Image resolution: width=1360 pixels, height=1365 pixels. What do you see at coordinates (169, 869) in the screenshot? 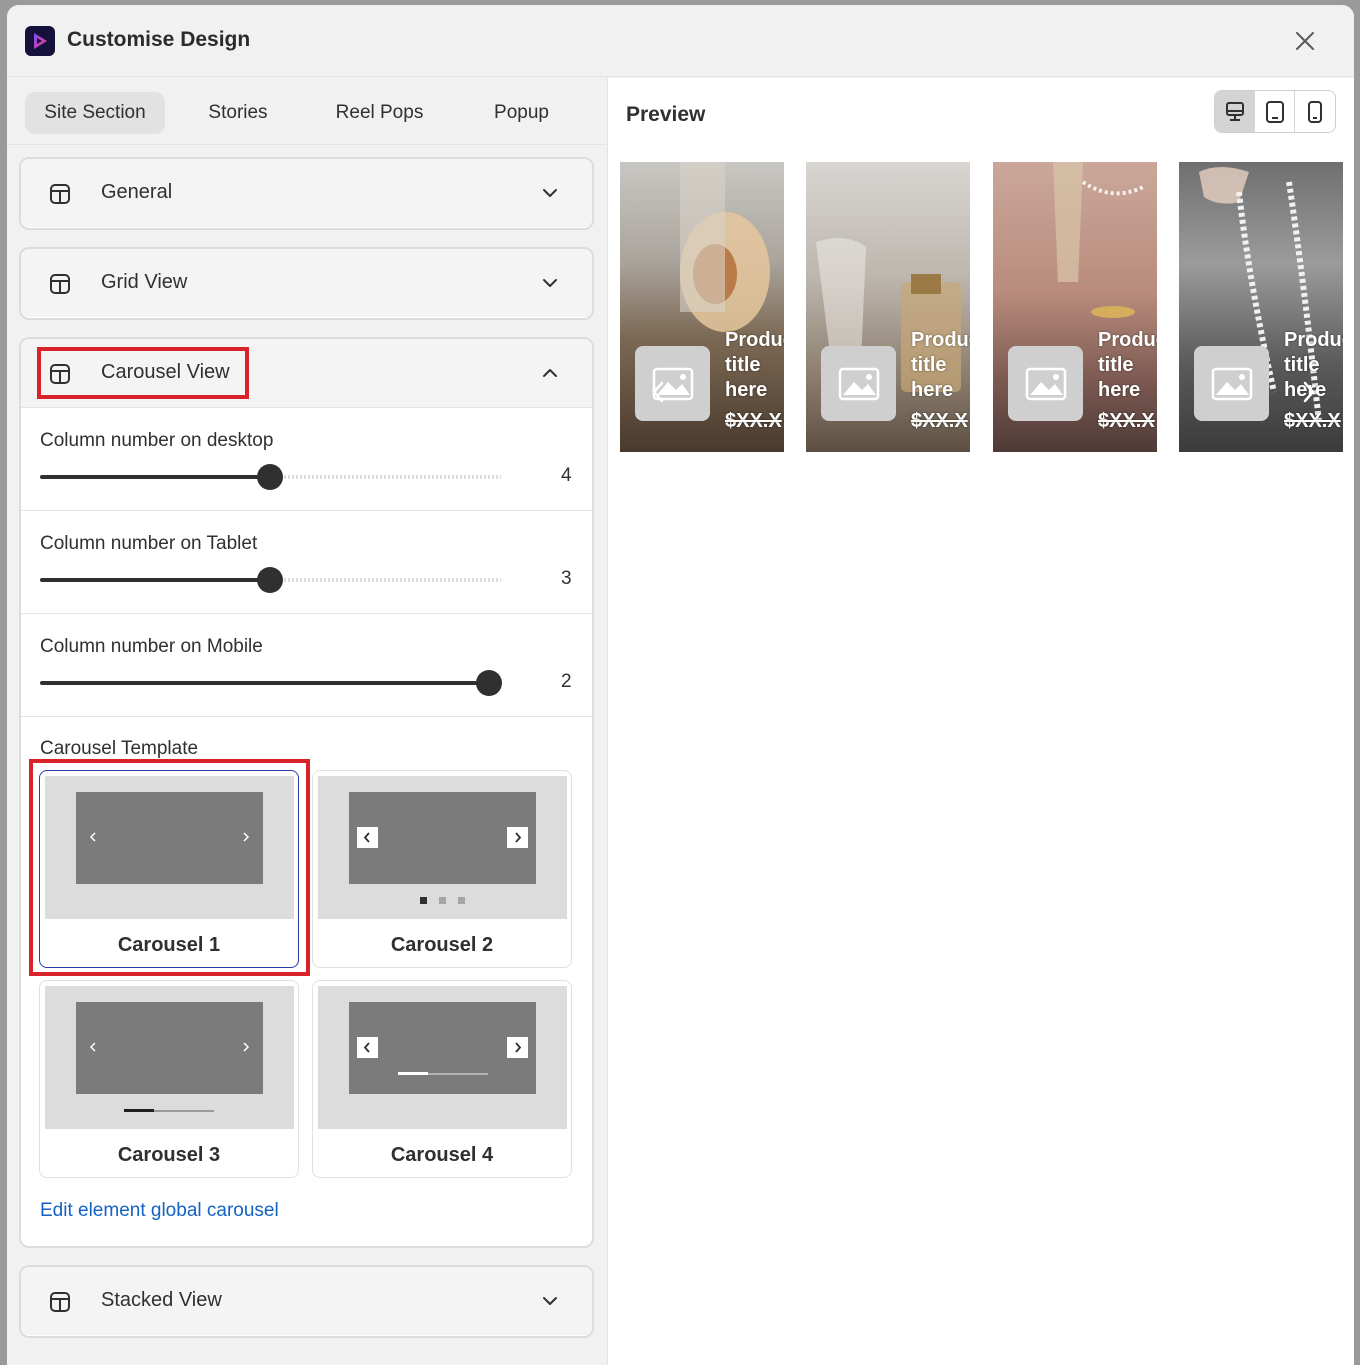
I see `template-carousel-1: Carousel 1` at bounding box center [169, 869].